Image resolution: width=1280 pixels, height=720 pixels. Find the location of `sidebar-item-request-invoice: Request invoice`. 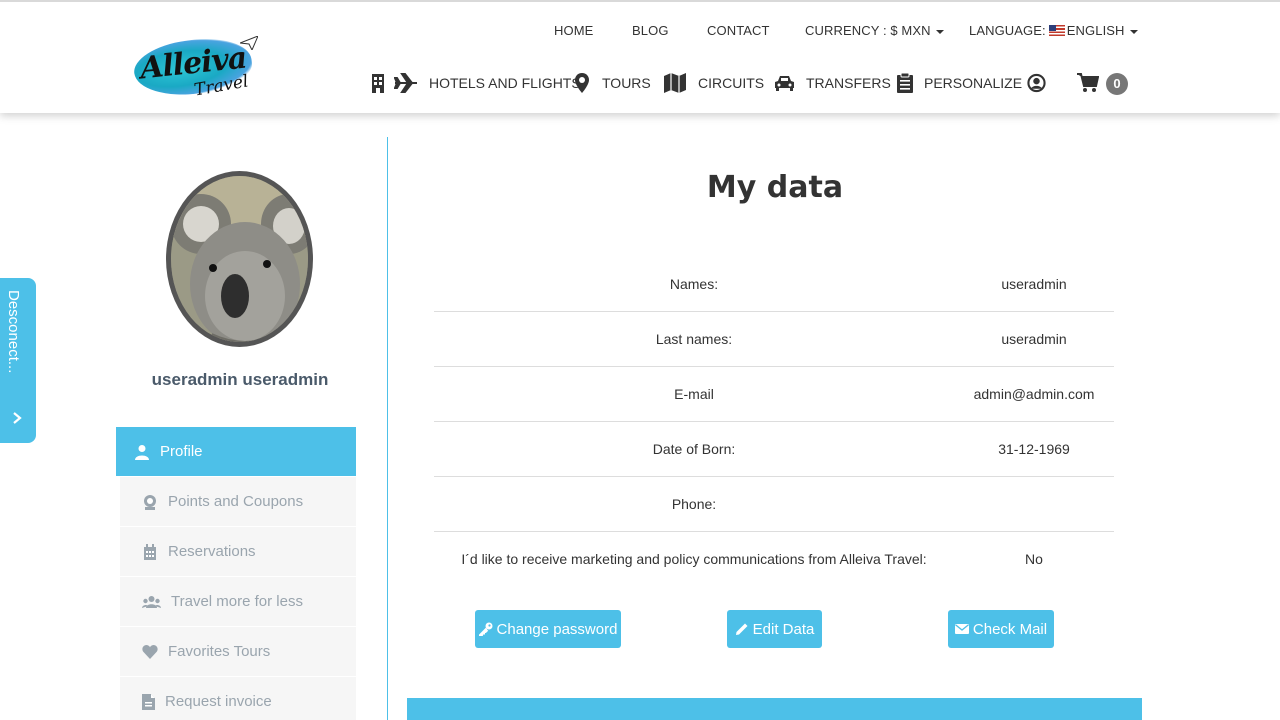

sidebar-item-request-invoice: Request invoice is located at coordinates (238, 698).